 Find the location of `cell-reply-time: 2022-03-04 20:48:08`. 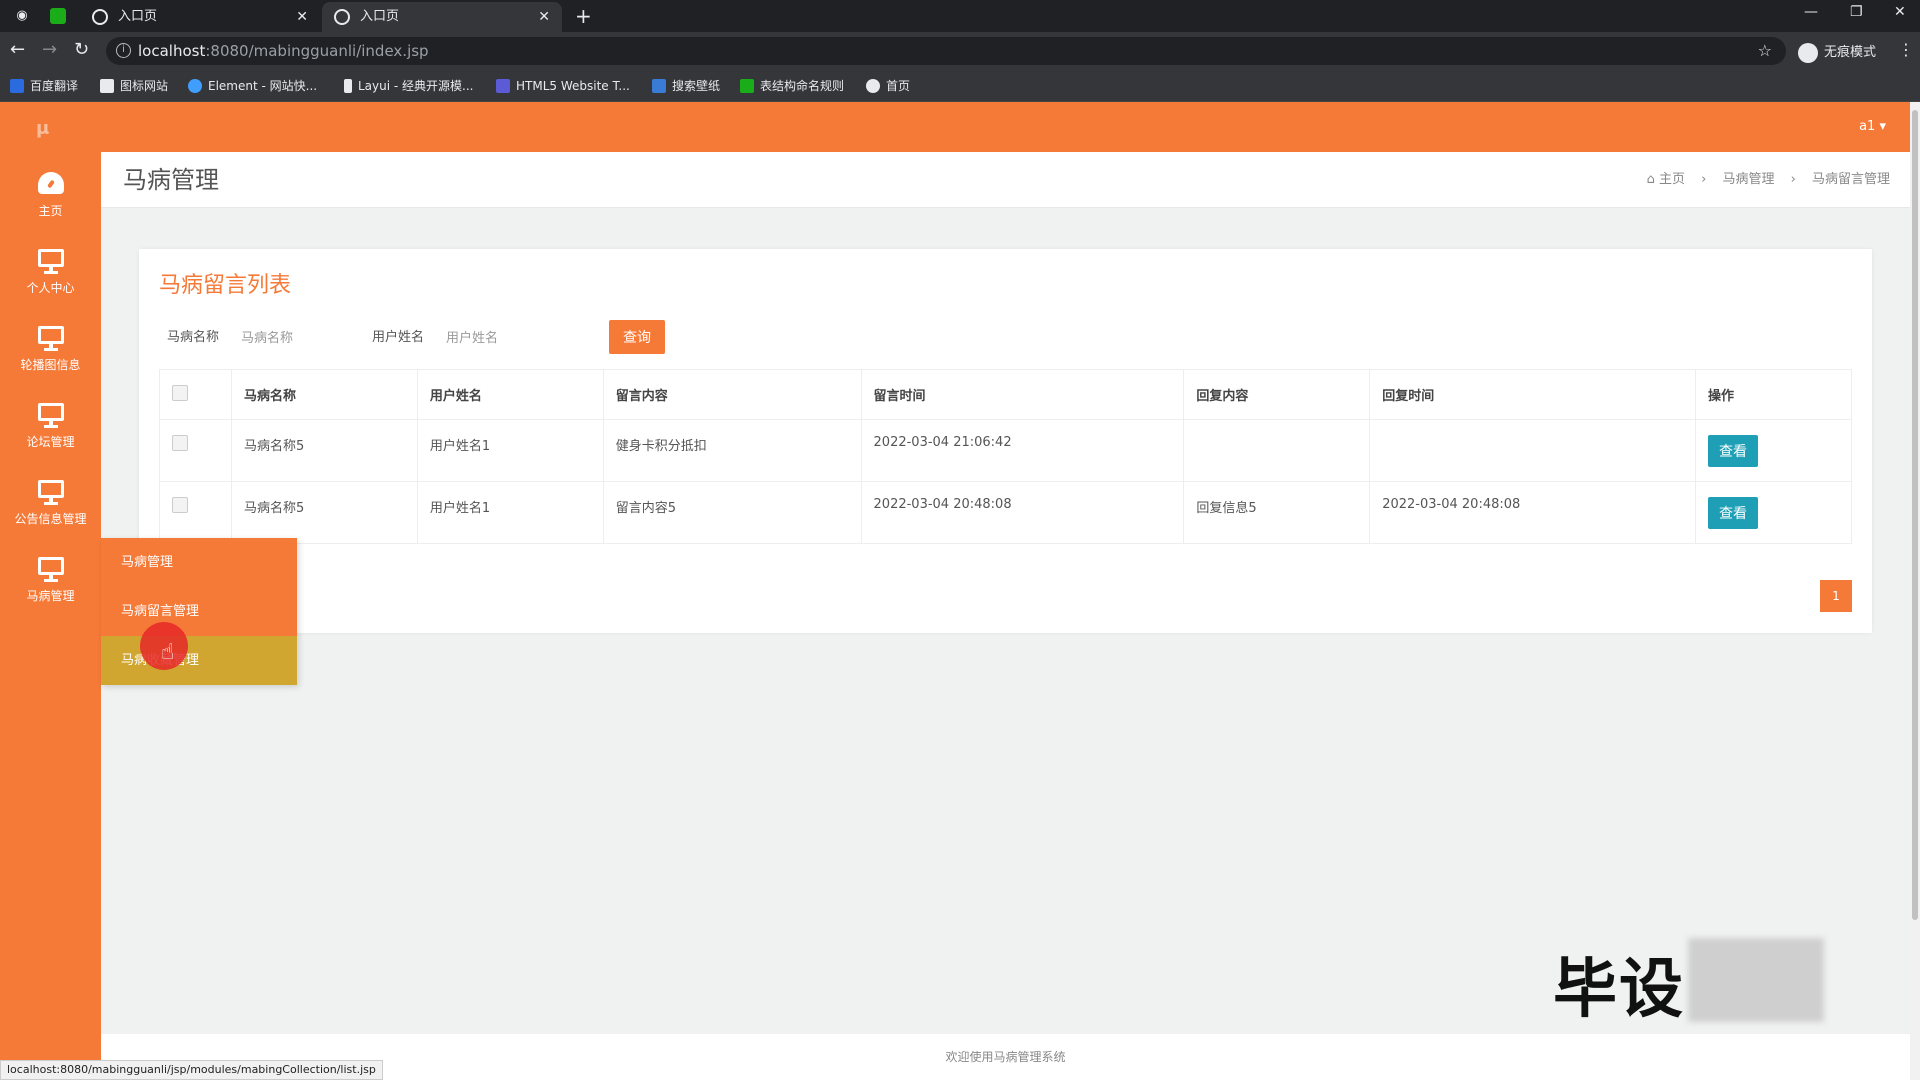

cell-reply-time: 2022-03-04 20:48:08 is located at coordinates (1533, 512).